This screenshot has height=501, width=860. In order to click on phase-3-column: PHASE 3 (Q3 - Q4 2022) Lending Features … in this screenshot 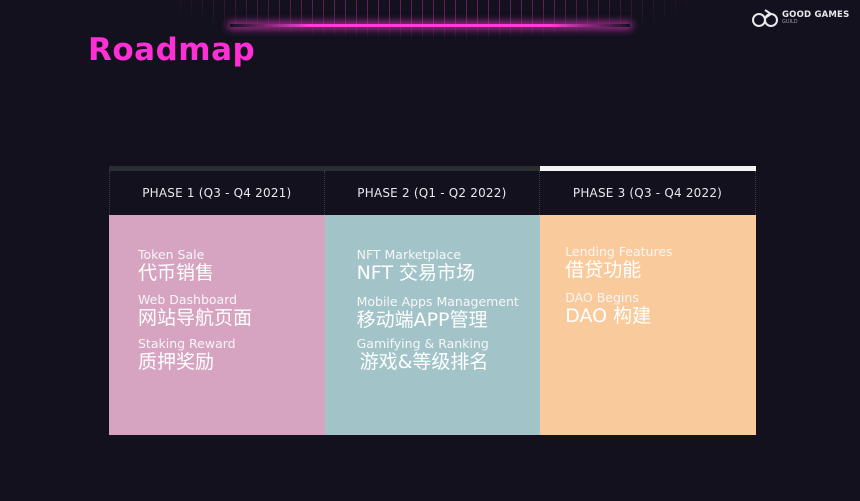, I will do `click(648, 300)`.